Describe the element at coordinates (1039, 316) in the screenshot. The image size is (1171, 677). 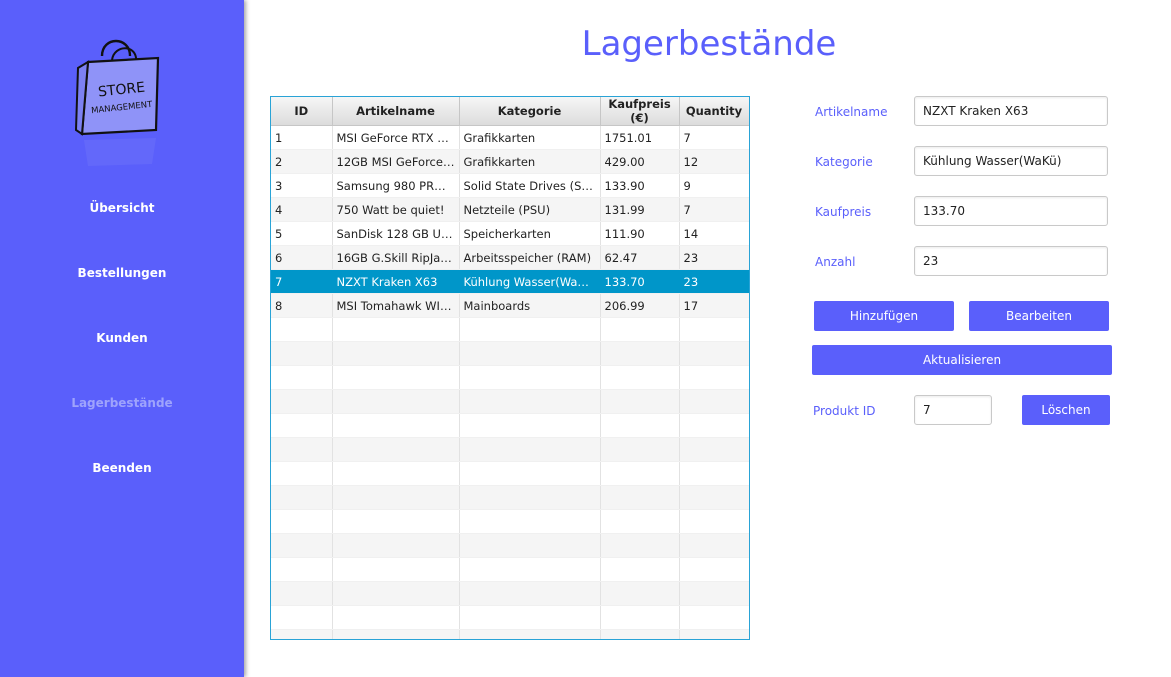
I see `edit-button: Bearbeiten` at that location.